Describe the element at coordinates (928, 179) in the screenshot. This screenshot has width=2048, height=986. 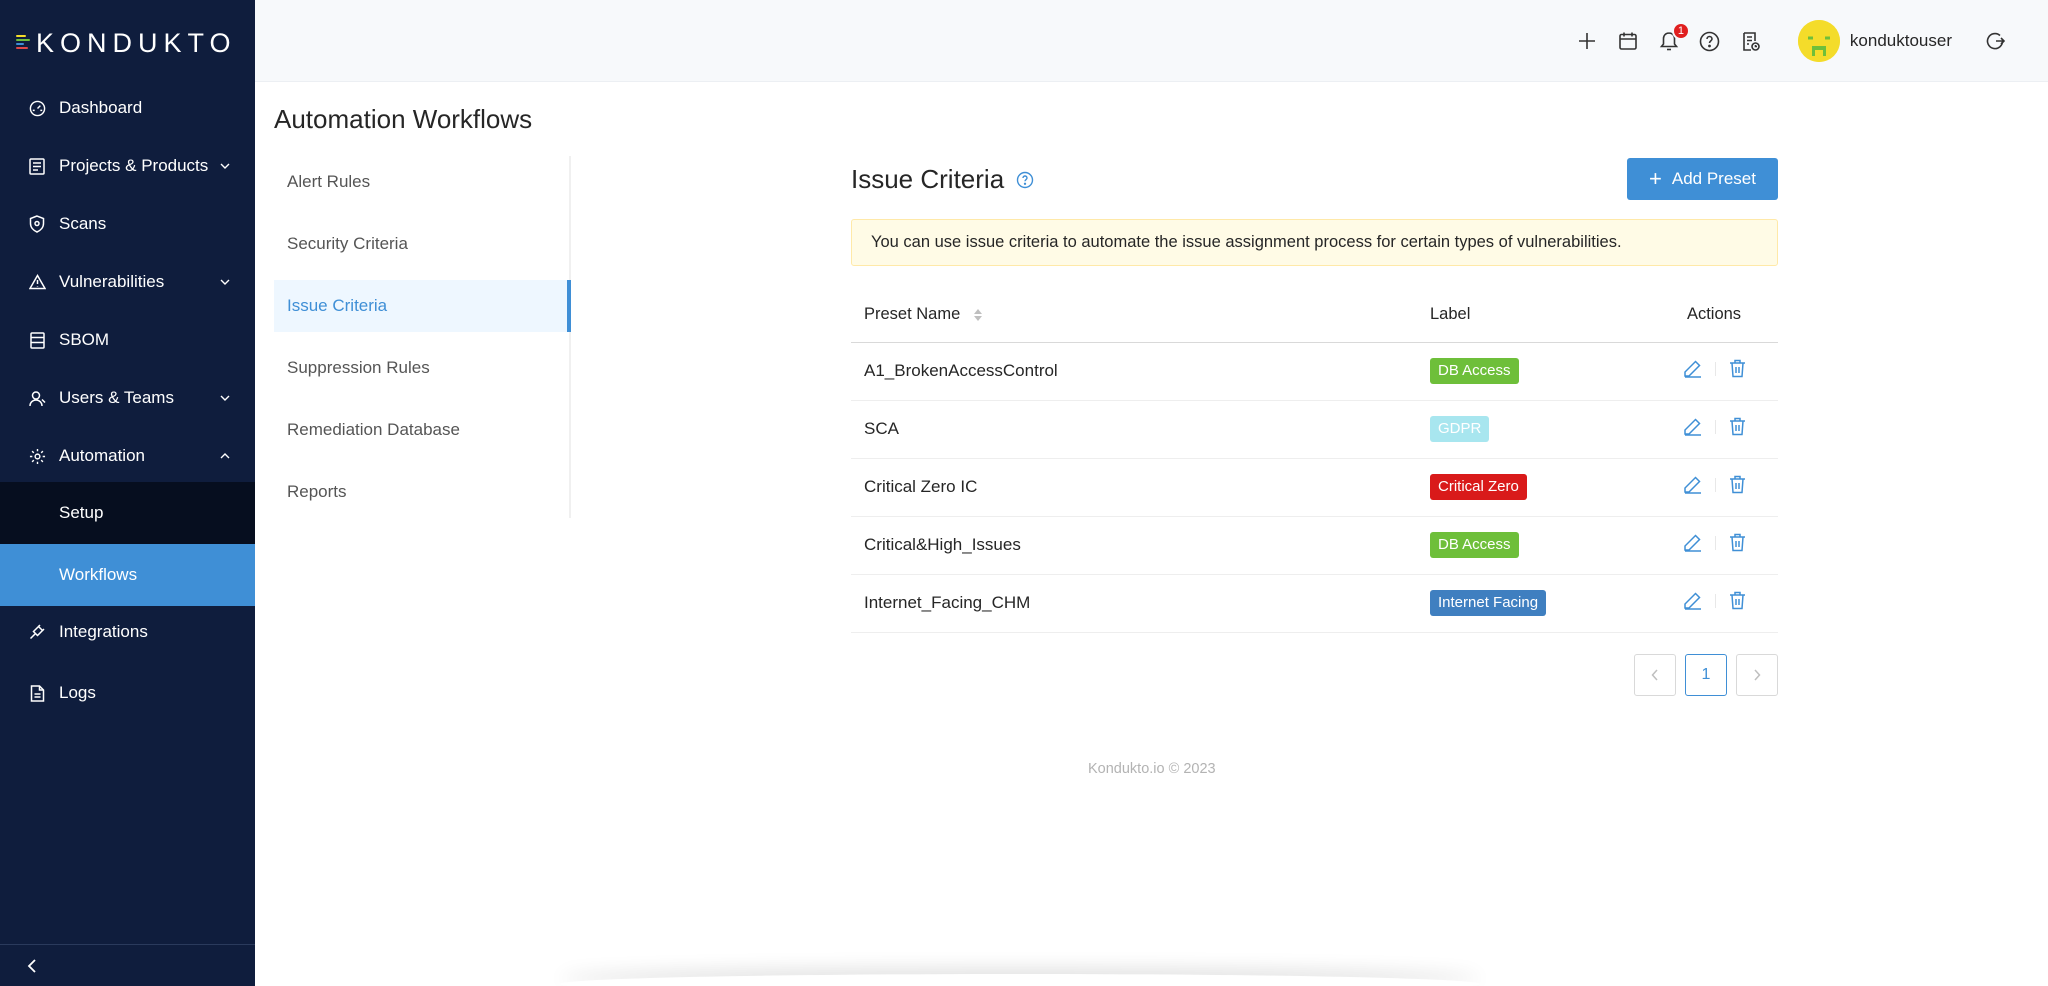
I see `section-title-text: Issue Criteria` at that location.